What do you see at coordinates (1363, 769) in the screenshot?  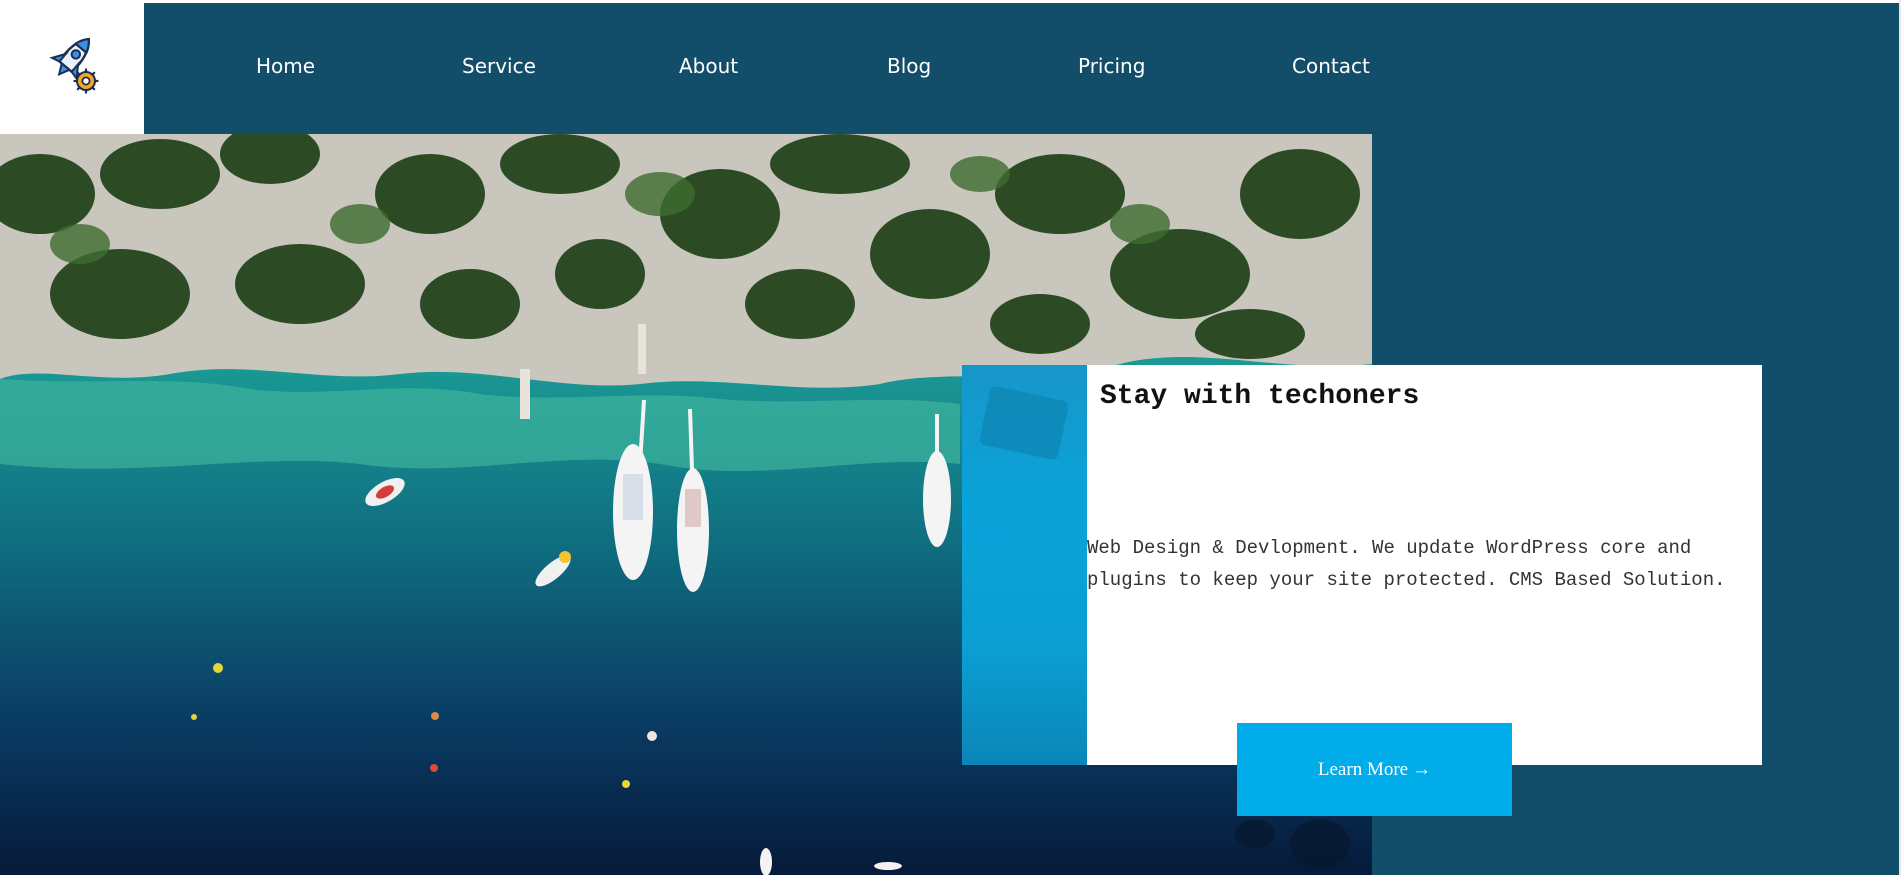 I see `learn-more-label: Learn More` at bounding box center [1363, 769].